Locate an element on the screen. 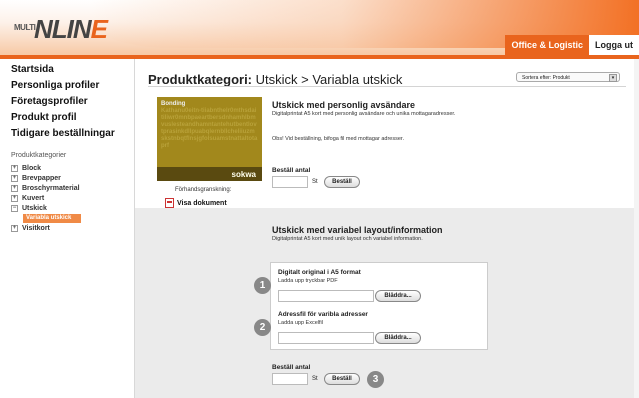 The height and width of the screenshot is (398, 639). tree-item-utskick: − Utskick is located at coordinates (46, 208).